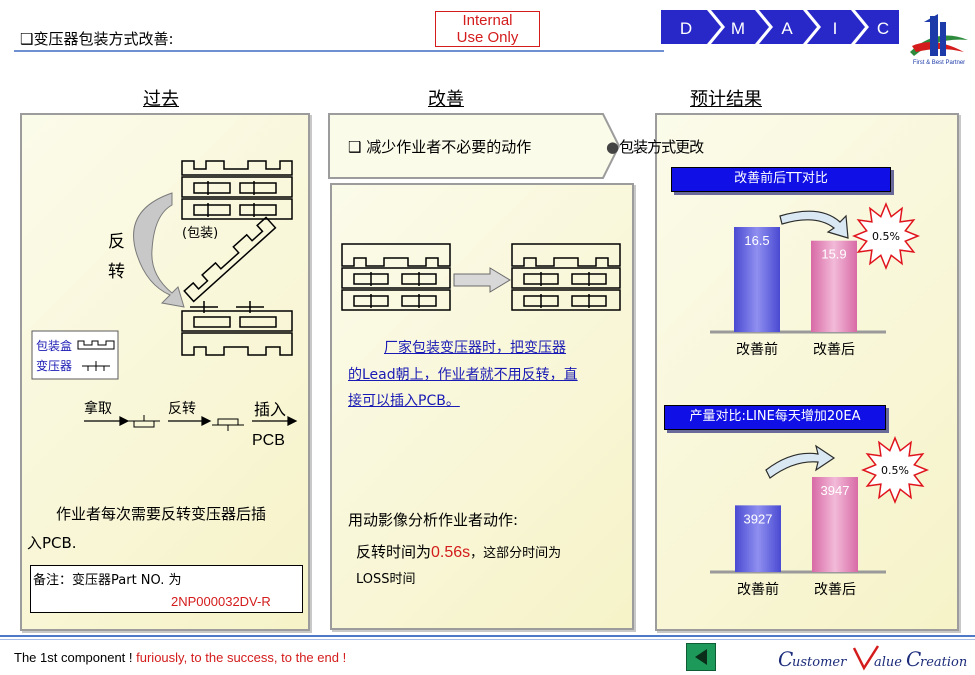 This screenshot has height=675, width=975. I want to click on logo-caption: First & Best Partner, so click(939, 63).